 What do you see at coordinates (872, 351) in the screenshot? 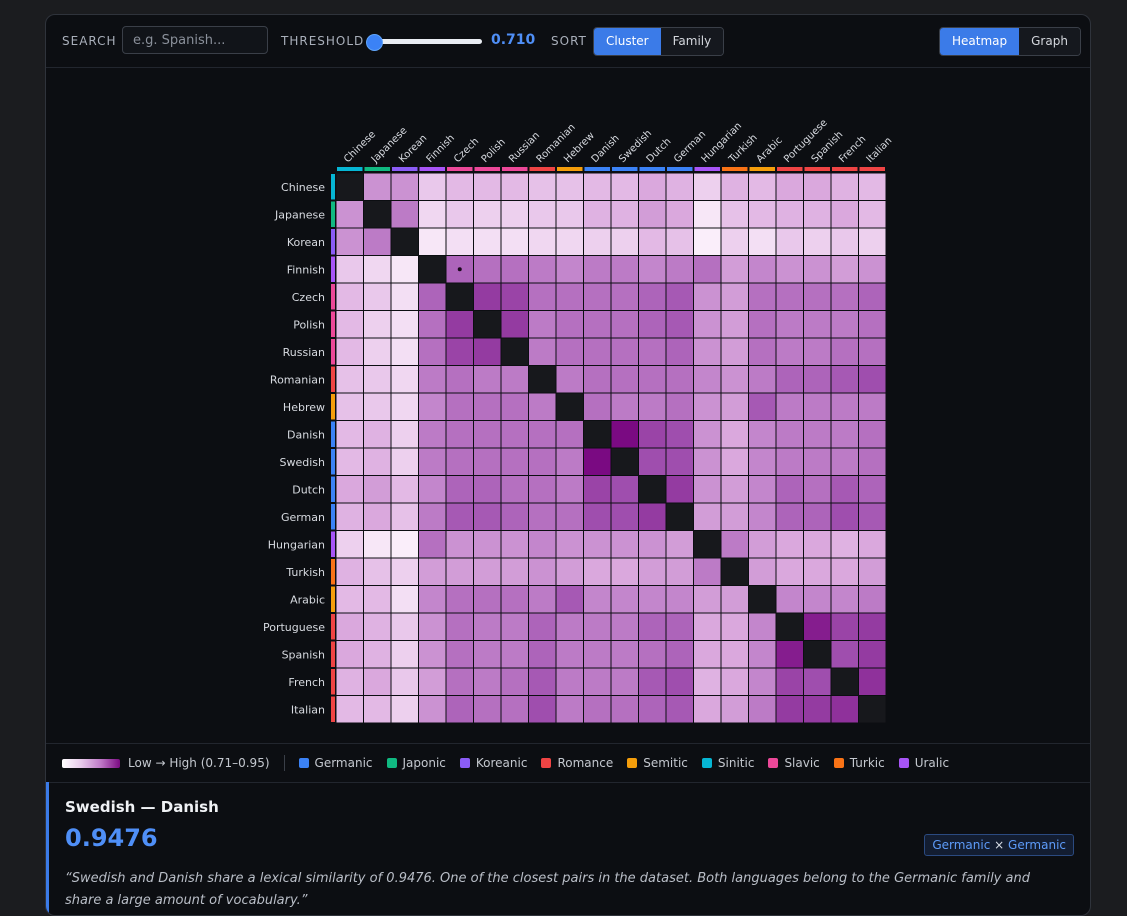
I see `heatmap-cell-russian-italian` at bounding box center [872, 351].